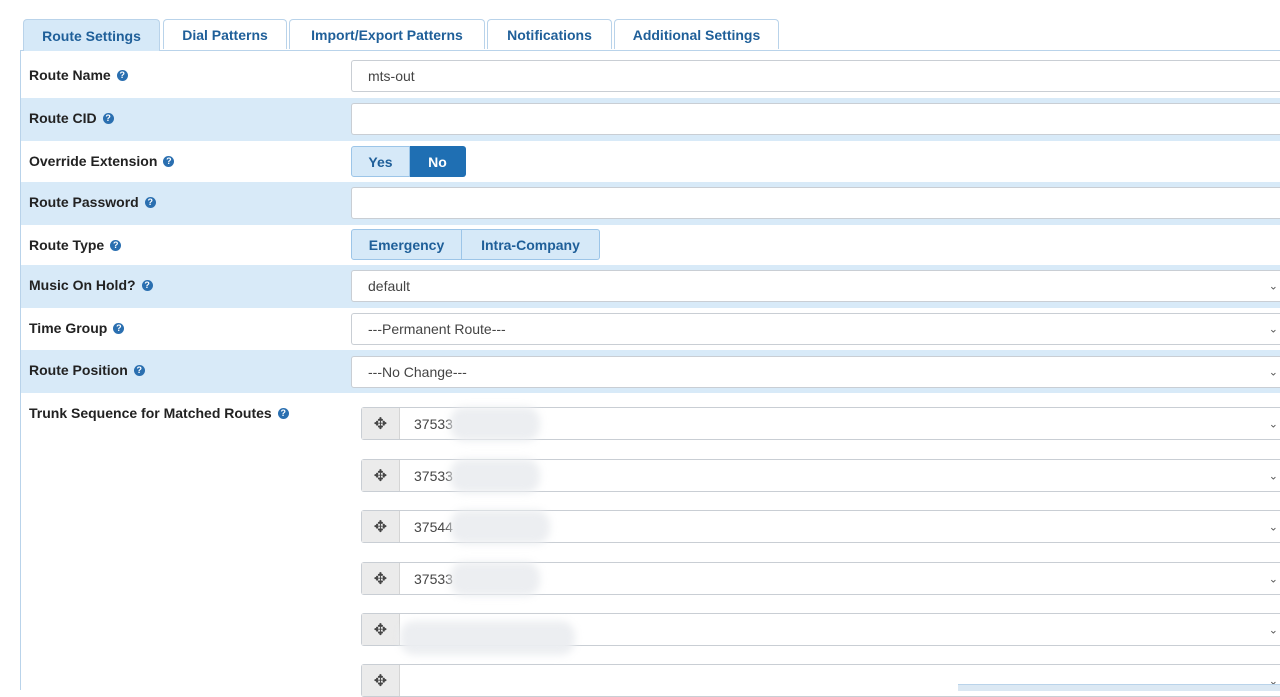 This screenshot has width=1280, height=697. What do you see at coordinates (815, 286) in the screenshot?
I see `music-on-hold-select: default ⌄` at bounding box center [815, 286].